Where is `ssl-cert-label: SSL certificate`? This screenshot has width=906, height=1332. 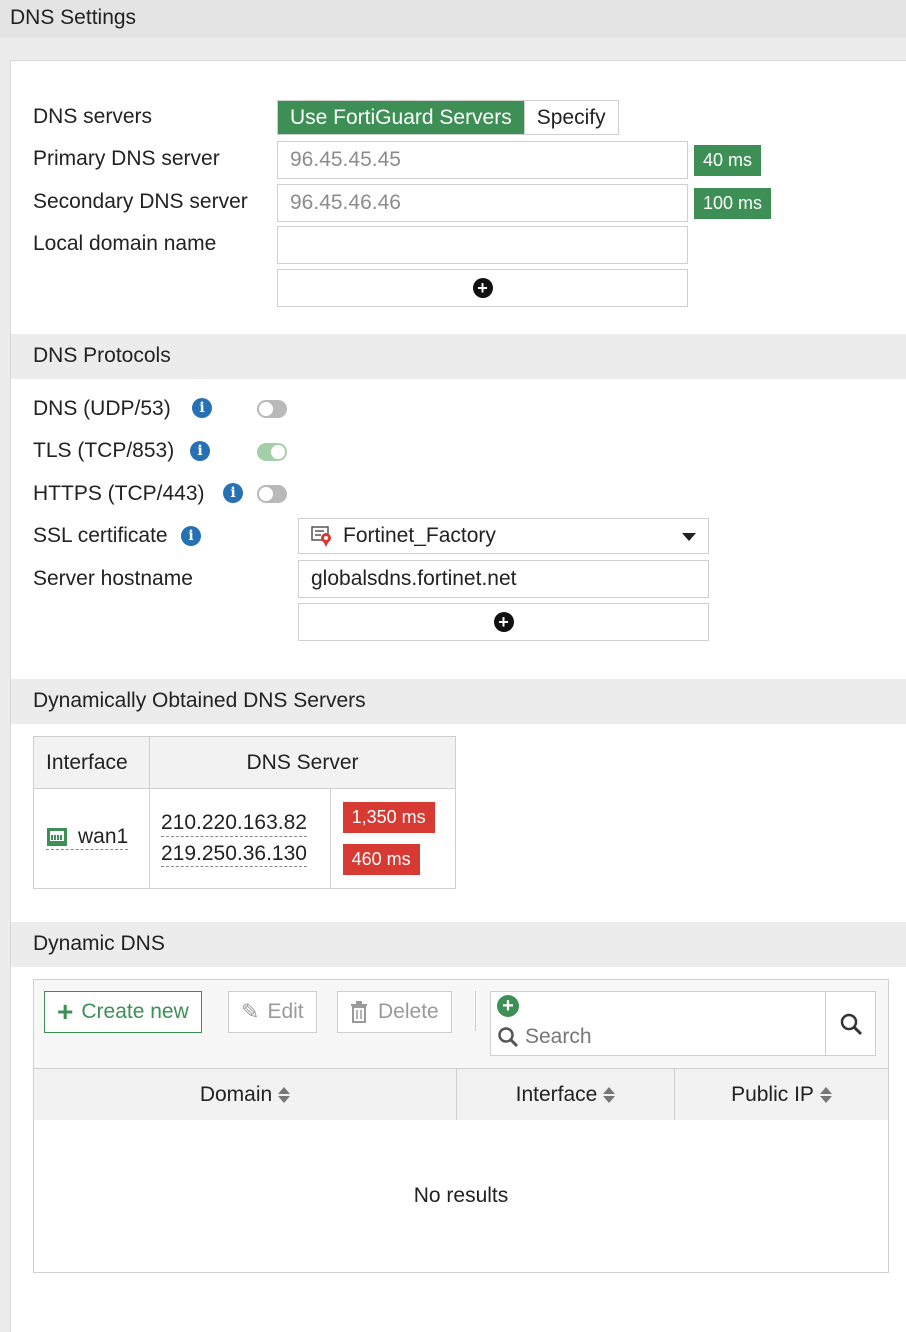
ssl-cert-label: SSL certificate is located at coordinates (100, 535).